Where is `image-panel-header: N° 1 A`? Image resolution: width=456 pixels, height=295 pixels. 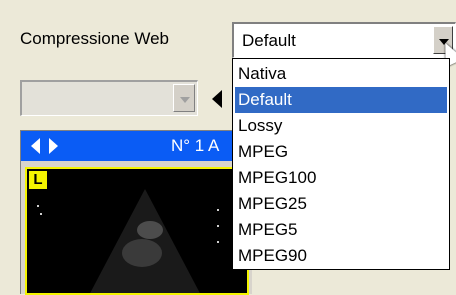
image-panel-header: N° 1 A is located at coordinates (136, 146).